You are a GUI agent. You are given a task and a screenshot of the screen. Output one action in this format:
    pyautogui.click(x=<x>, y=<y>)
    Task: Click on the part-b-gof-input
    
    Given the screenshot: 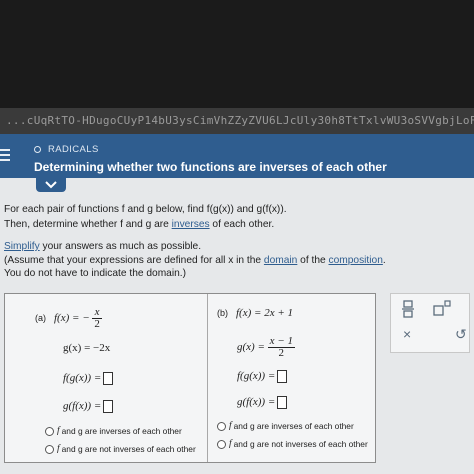 What is the action you would take?
    pyautogui.click(x=282, y=402)
    